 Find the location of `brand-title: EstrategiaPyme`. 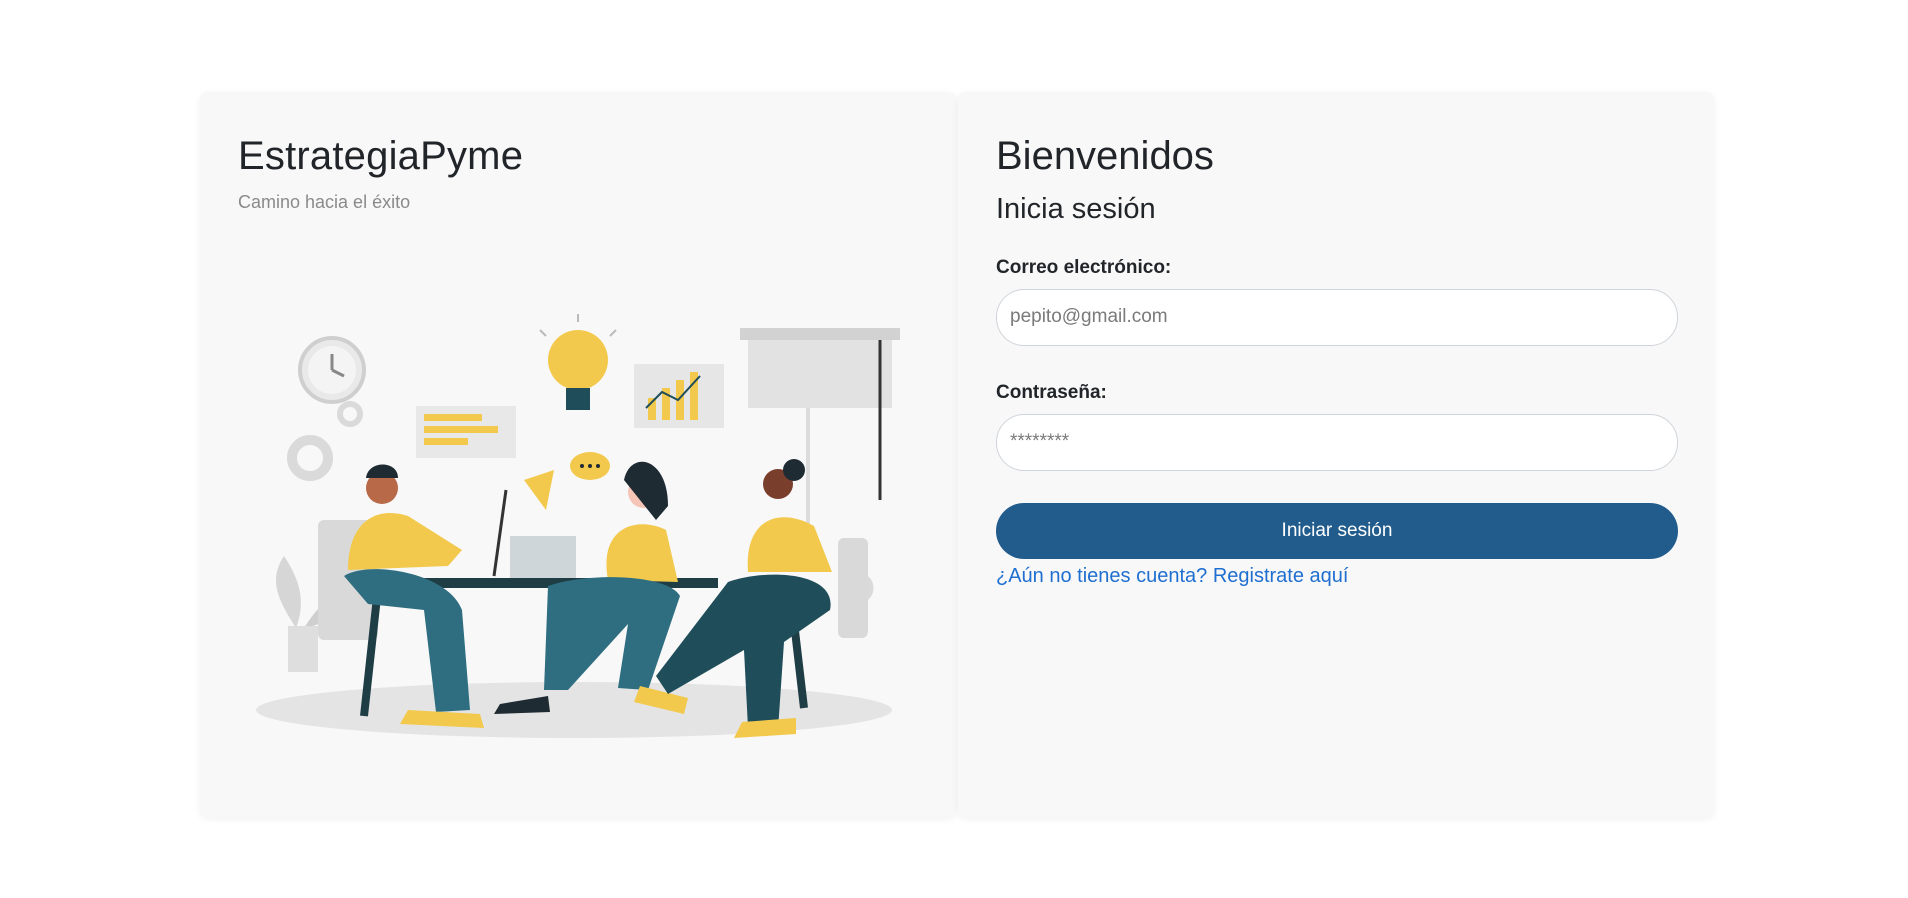

brand-title: EstrategiaPyme is located at coordinates (381, 156).